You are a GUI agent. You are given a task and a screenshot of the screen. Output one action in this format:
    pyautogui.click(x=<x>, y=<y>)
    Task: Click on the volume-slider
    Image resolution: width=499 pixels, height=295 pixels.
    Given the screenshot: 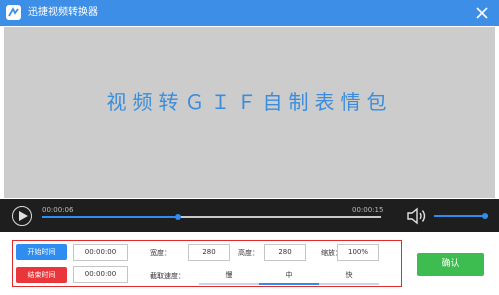 What is the action you would take?
    pyautogui.click(x=461, y=216)
    